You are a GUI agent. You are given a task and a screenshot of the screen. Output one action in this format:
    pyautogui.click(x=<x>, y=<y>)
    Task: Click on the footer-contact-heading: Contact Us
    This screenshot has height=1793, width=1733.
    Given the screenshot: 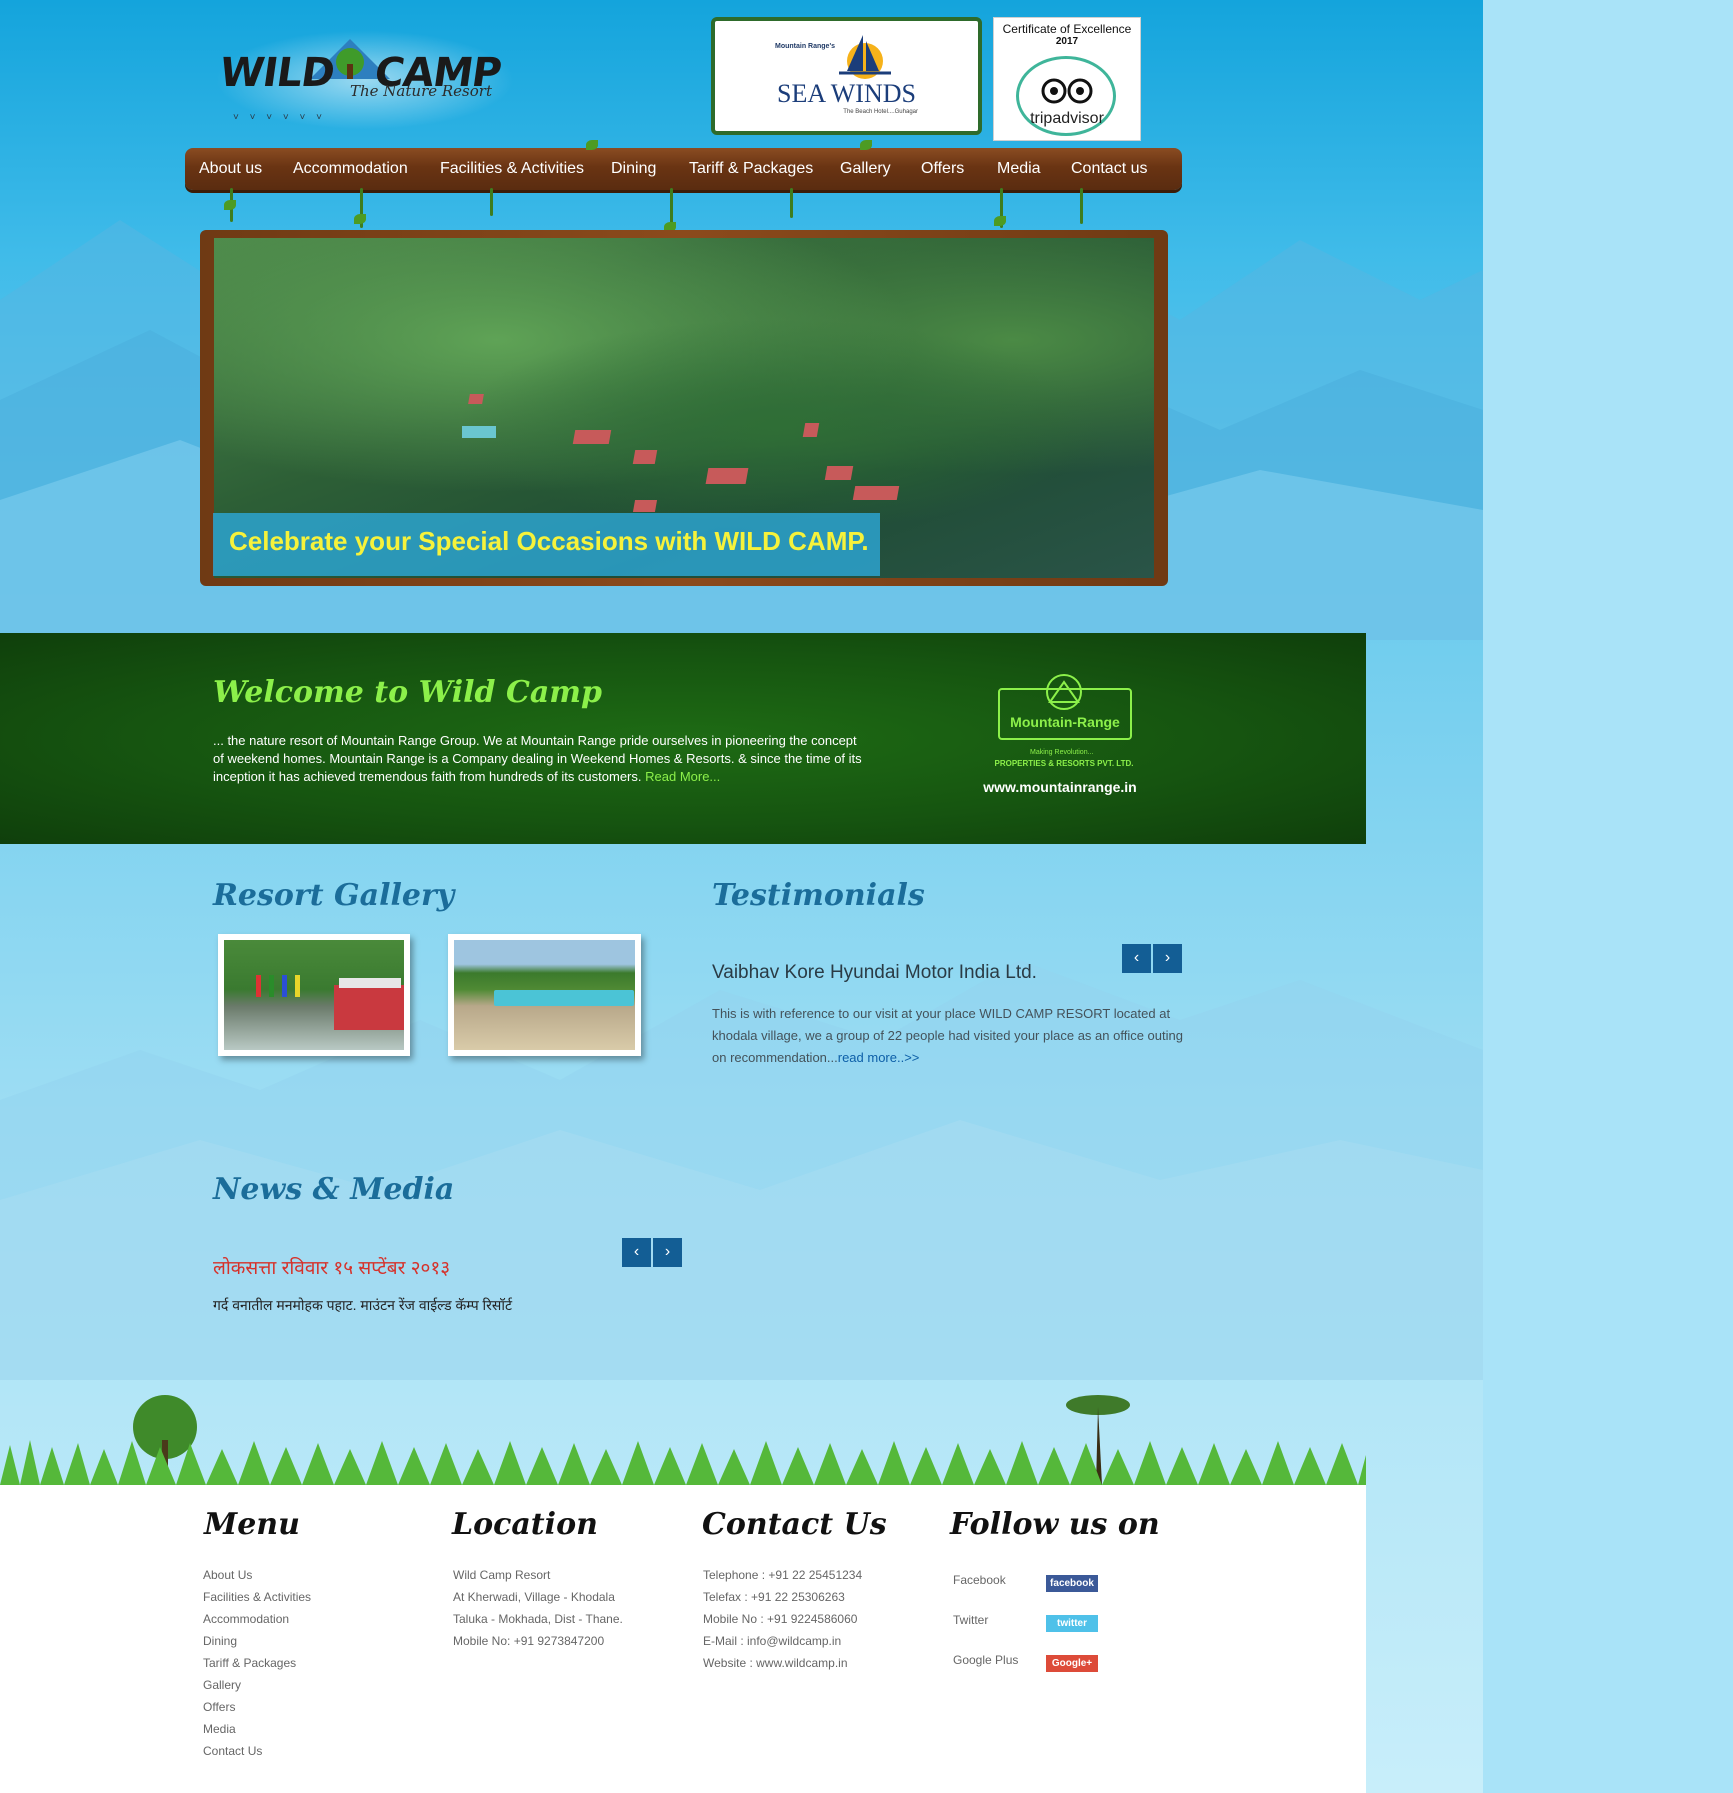 What is the action you would take?
    pyautogui.click(x=794, y=1524)
    